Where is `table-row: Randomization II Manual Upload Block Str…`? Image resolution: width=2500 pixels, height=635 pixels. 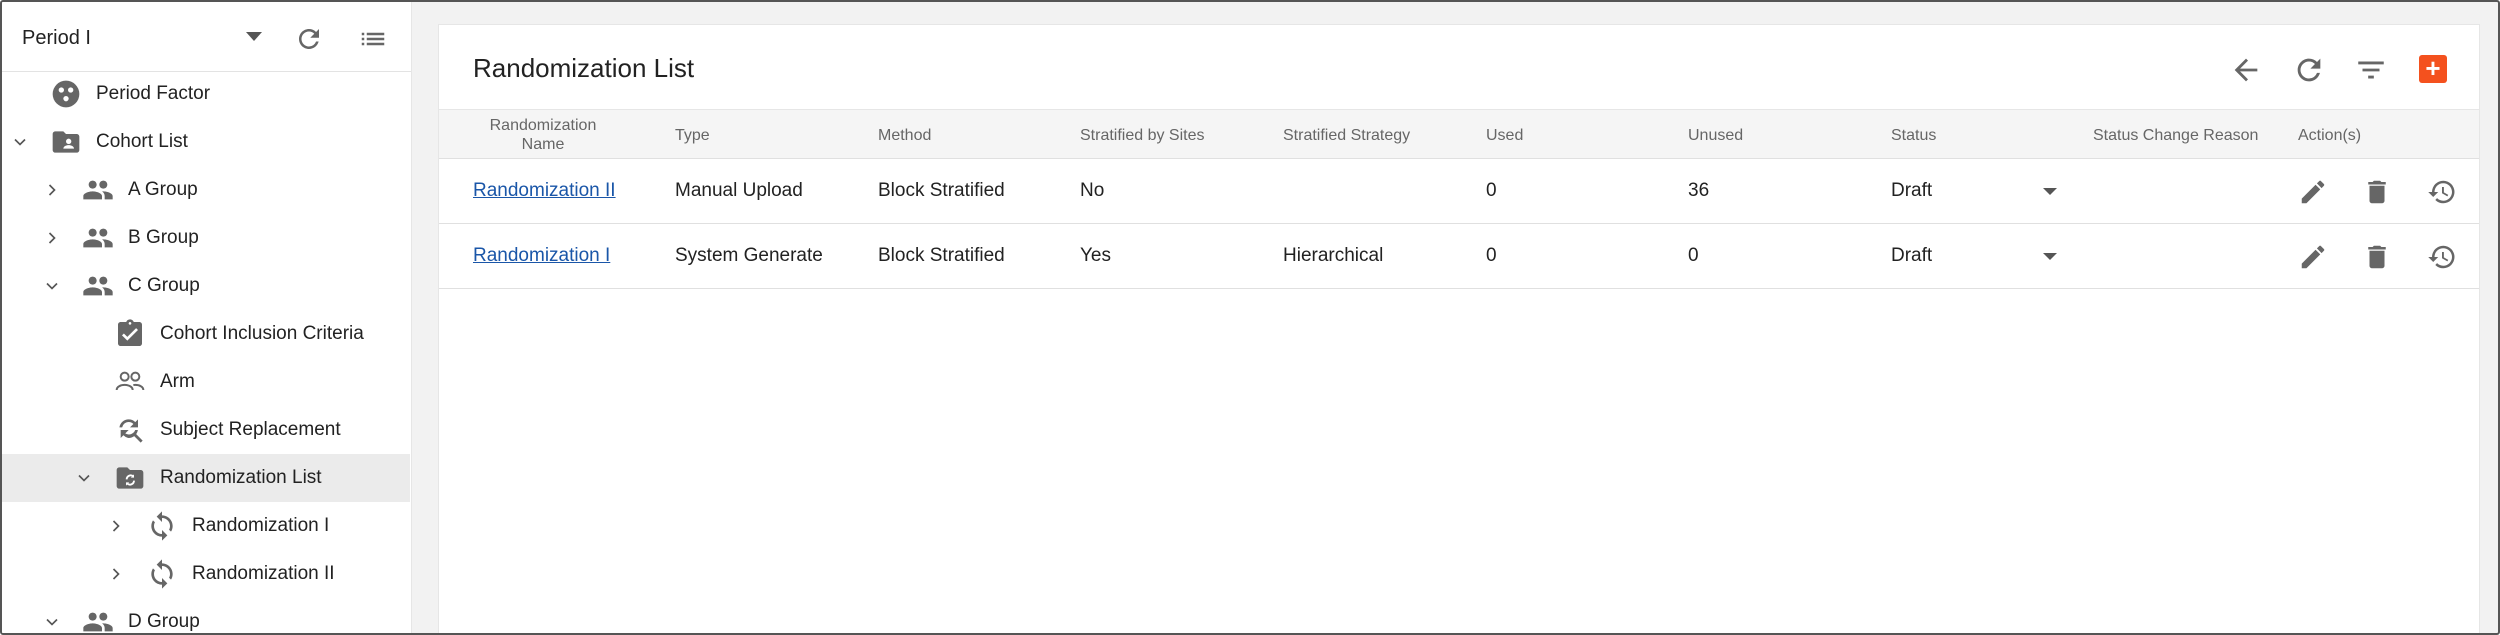
table-row: Randomization II Manual Upload Block Str… is located at coordinates (1459, 191).